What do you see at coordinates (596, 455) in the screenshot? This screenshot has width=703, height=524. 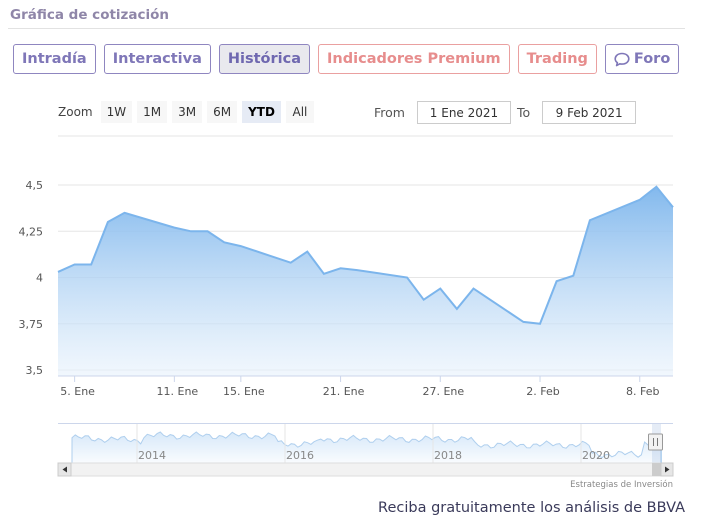 I see `navigator-year-label: 2020` at bounding box center [596, 455].